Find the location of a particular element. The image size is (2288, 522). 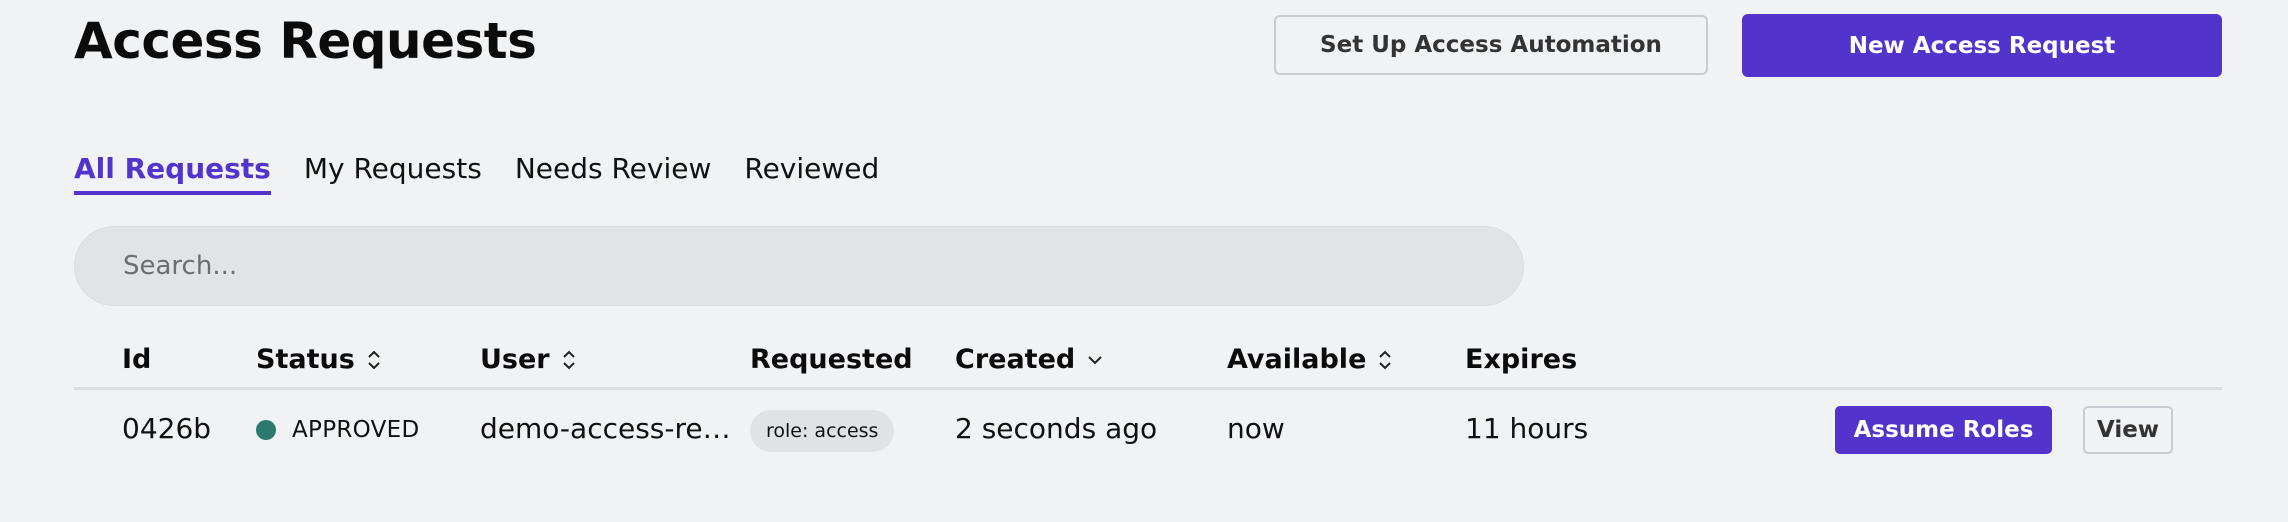

column-header-label: Expires is located at coordinates (1521, 359).